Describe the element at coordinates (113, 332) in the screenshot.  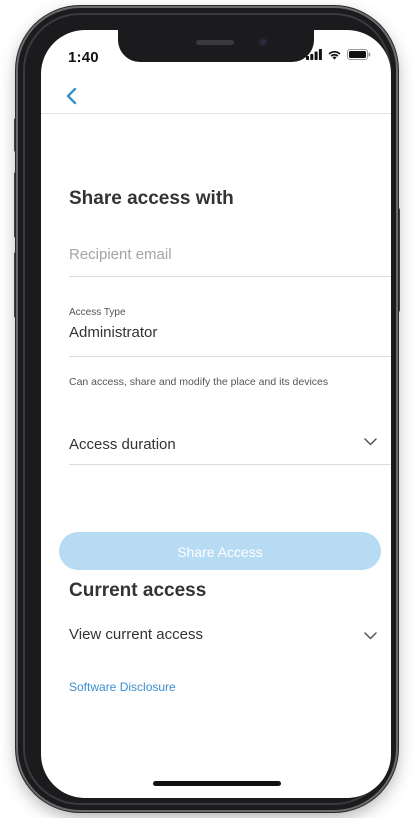
I see `access-type-value: Administrator` at that location.